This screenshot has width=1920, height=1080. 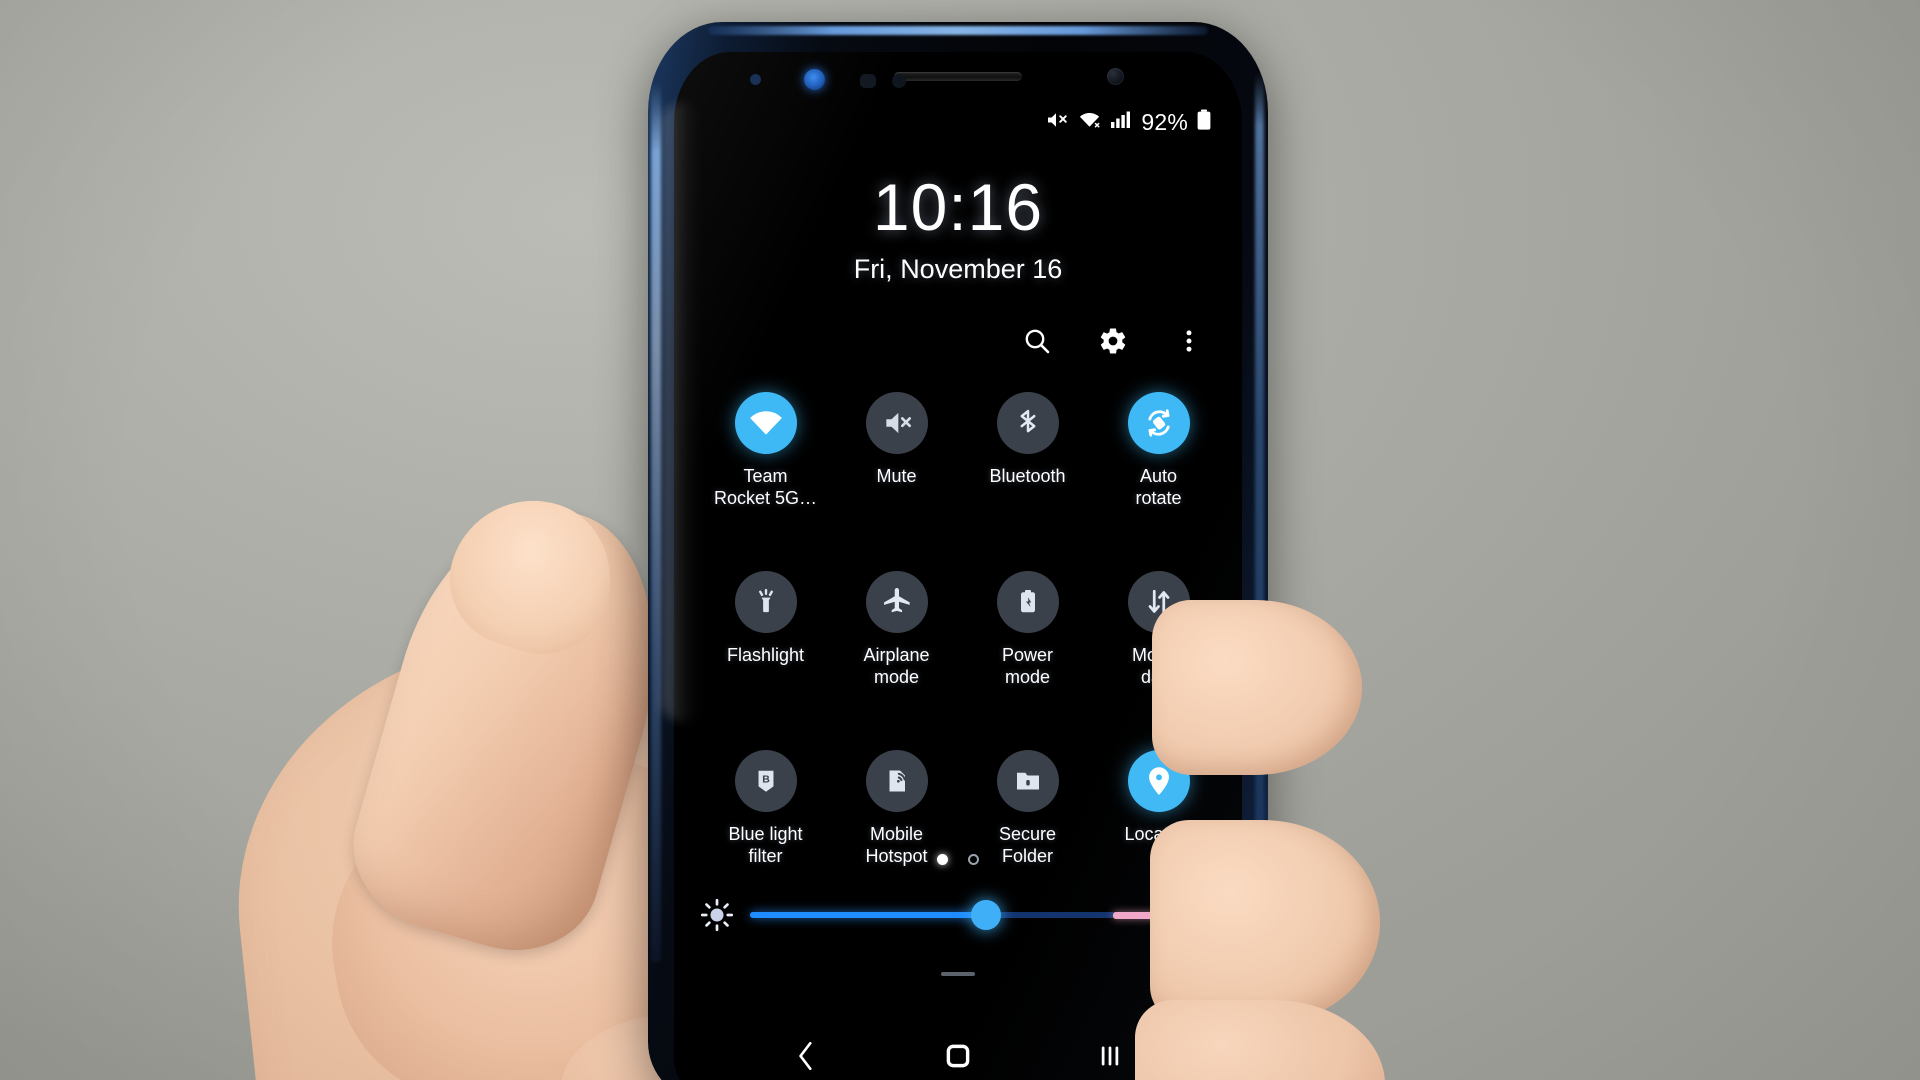 What do you see at coordinates (1027, 666) in the screenshot?
I see `quick-tile-label: Power mode` at bounding box center [1027, 666].